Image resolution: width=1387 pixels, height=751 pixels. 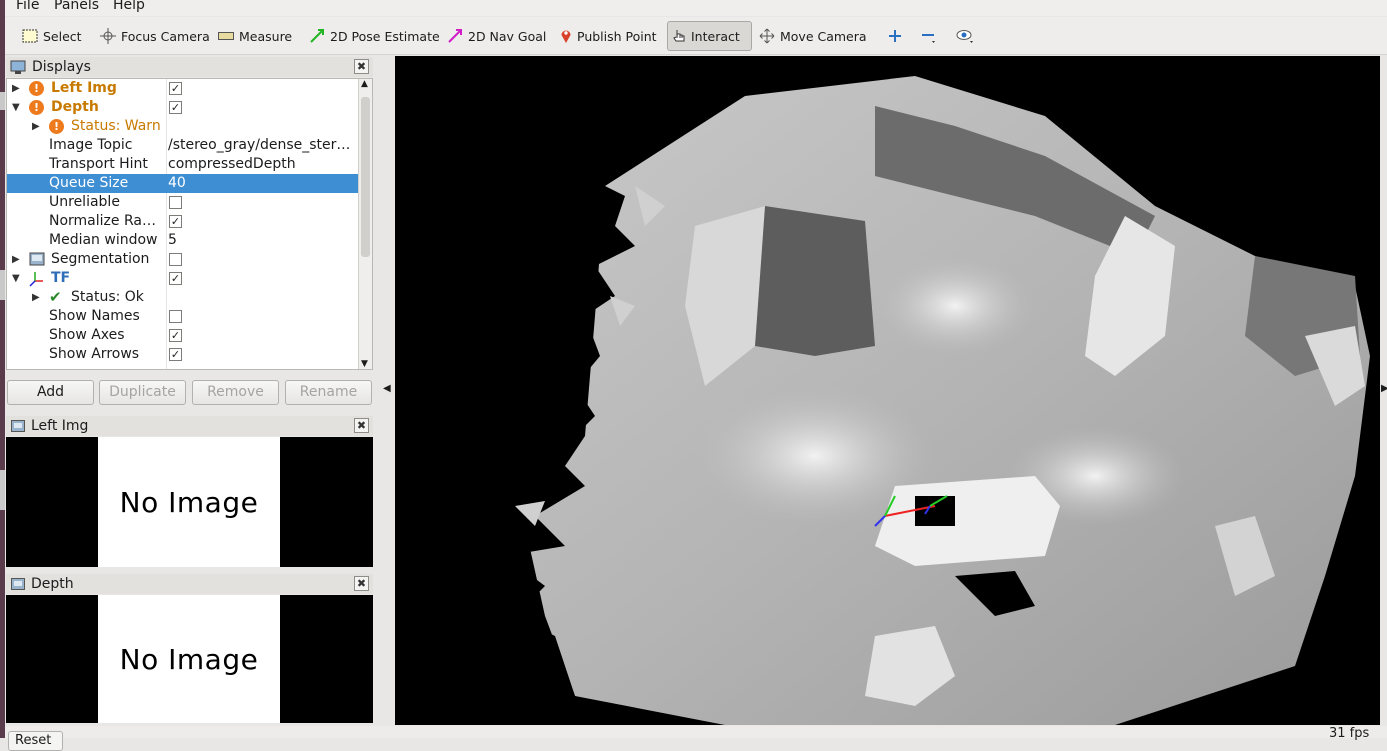 I want to click on move-camera-button: Move Camera, so click(x=813, y=36).